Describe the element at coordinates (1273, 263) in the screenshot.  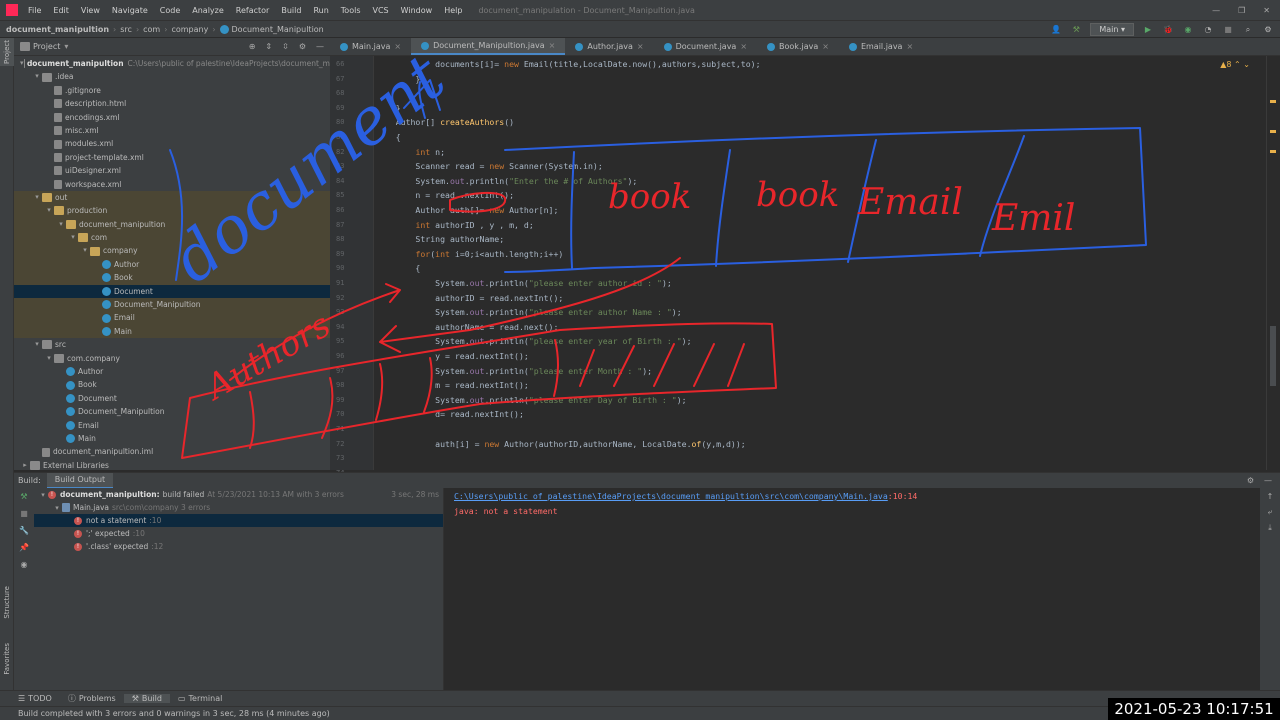
I see `editor-scrollbar` at that location.